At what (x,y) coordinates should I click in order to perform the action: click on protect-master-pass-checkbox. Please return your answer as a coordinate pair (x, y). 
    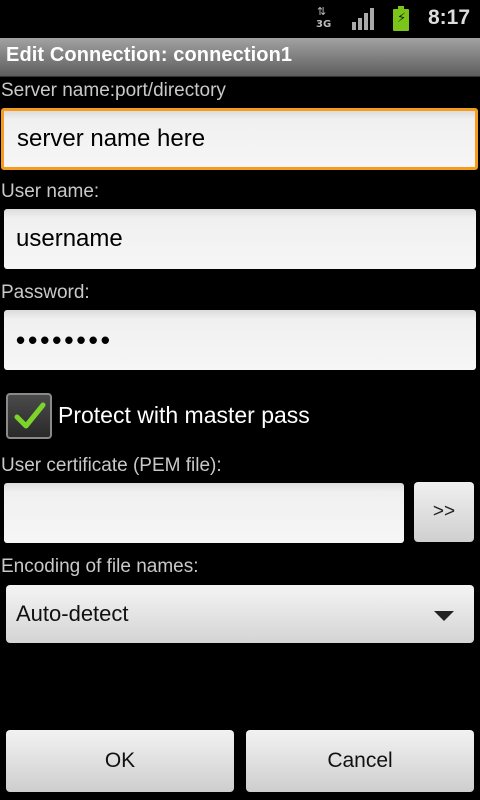
    Looking at the image, I should click on (29, 416).